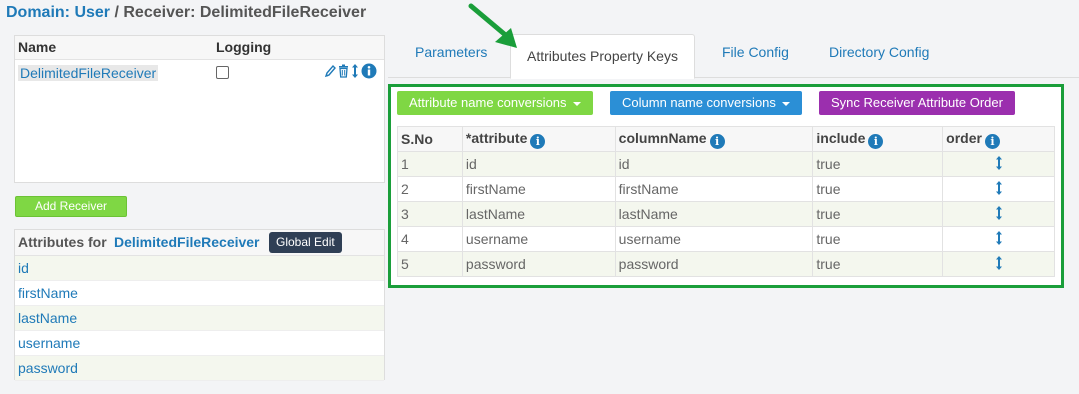 The image size is (1079, 394). Describe the element at coordinates (199, 268) in the screenshot. I see `attribute-list-item: id` at that location.